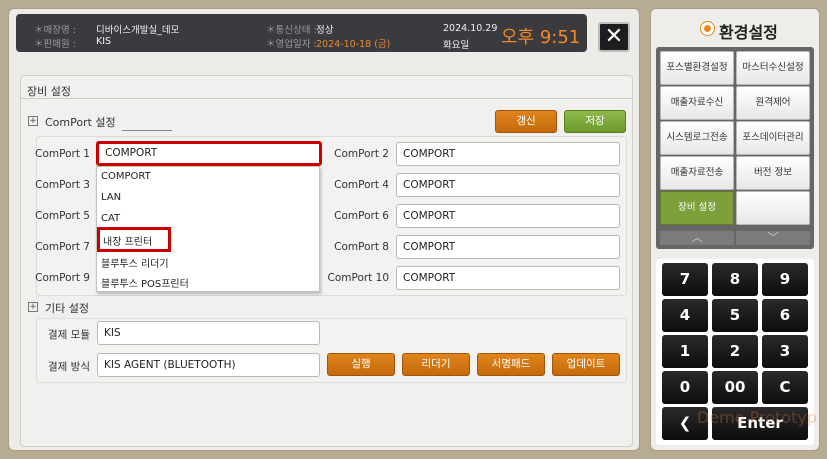 The height and width of the screenshot is (459, 827). I want to click on comport-3-label: ComPort 3, so click(62, 185).